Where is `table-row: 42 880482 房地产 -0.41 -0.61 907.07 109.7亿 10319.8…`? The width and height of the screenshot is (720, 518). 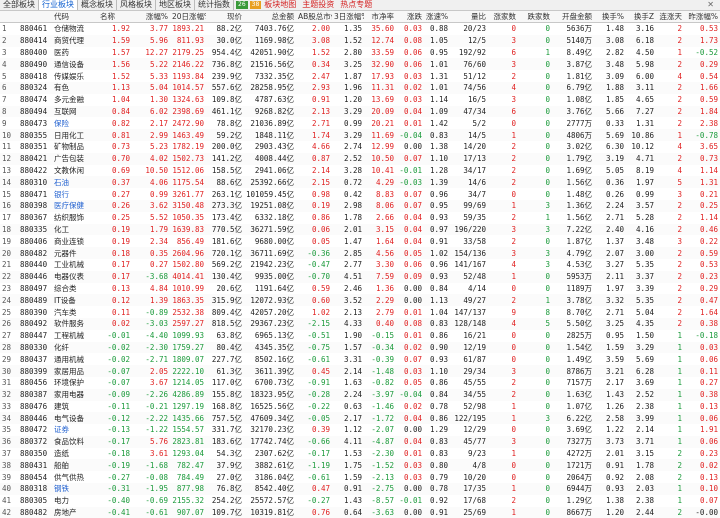
table-row: 42 880482 房地产 -0.41 -0.61 907.07 109.7亿 10319.8… is located at coordinates (360, 512).